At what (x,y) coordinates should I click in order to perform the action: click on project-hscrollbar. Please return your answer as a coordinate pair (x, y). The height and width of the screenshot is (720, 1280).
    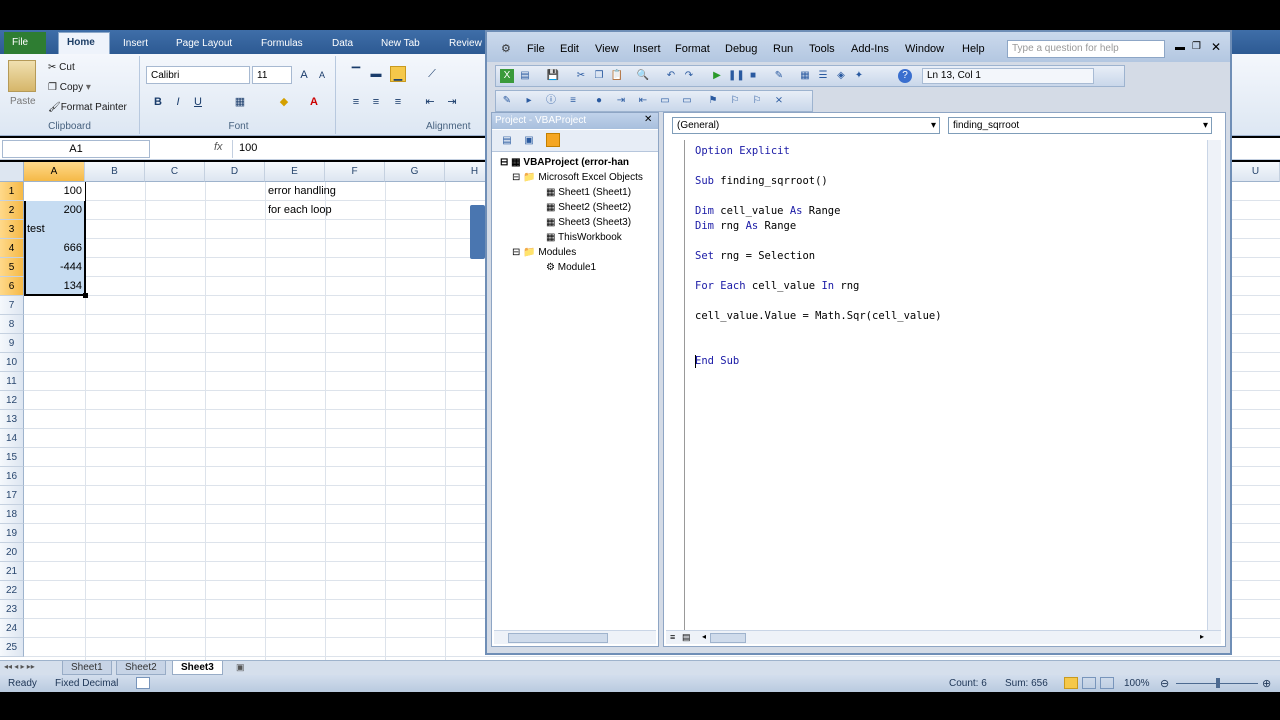
    Looking at the image, I should click on (575, 637).